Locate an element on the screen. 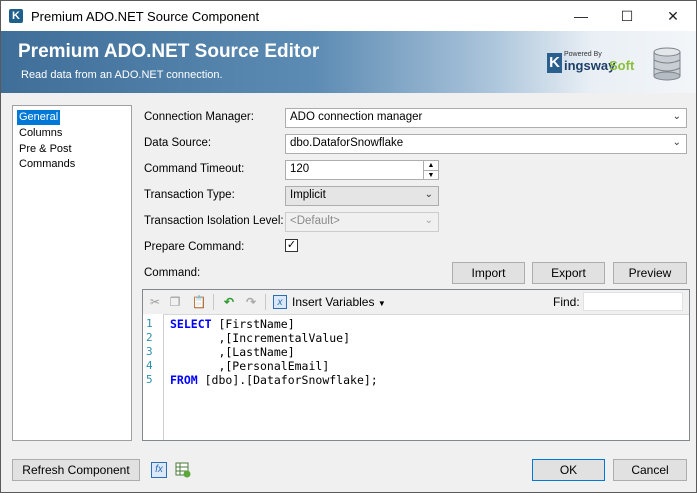  transaction-type-label: Transaction Type: is located at coordinates (189, 195).